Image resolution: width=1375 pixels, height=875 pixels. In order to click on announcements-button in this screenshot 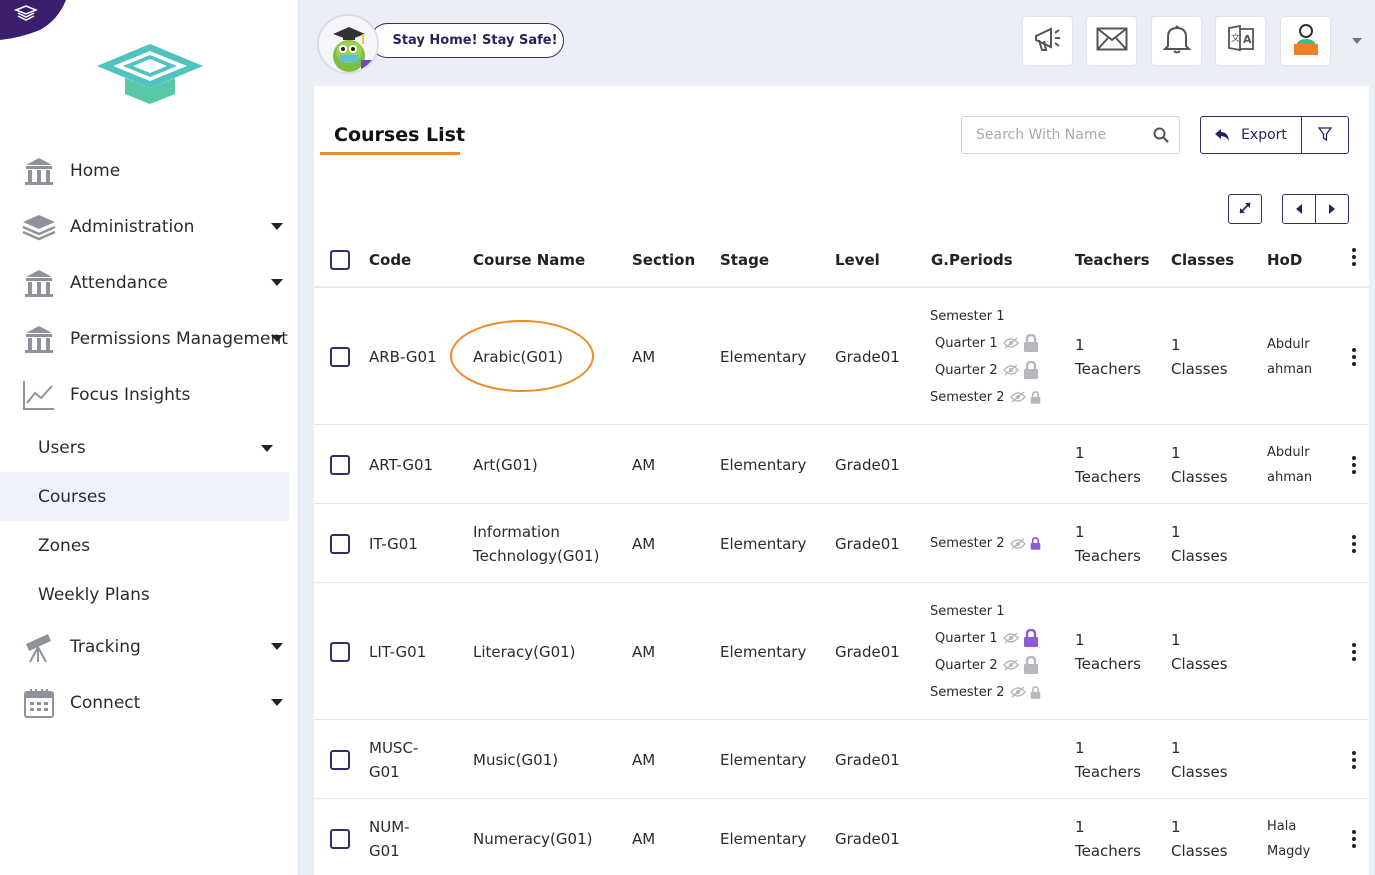, I will do `click(1047, 41)`.